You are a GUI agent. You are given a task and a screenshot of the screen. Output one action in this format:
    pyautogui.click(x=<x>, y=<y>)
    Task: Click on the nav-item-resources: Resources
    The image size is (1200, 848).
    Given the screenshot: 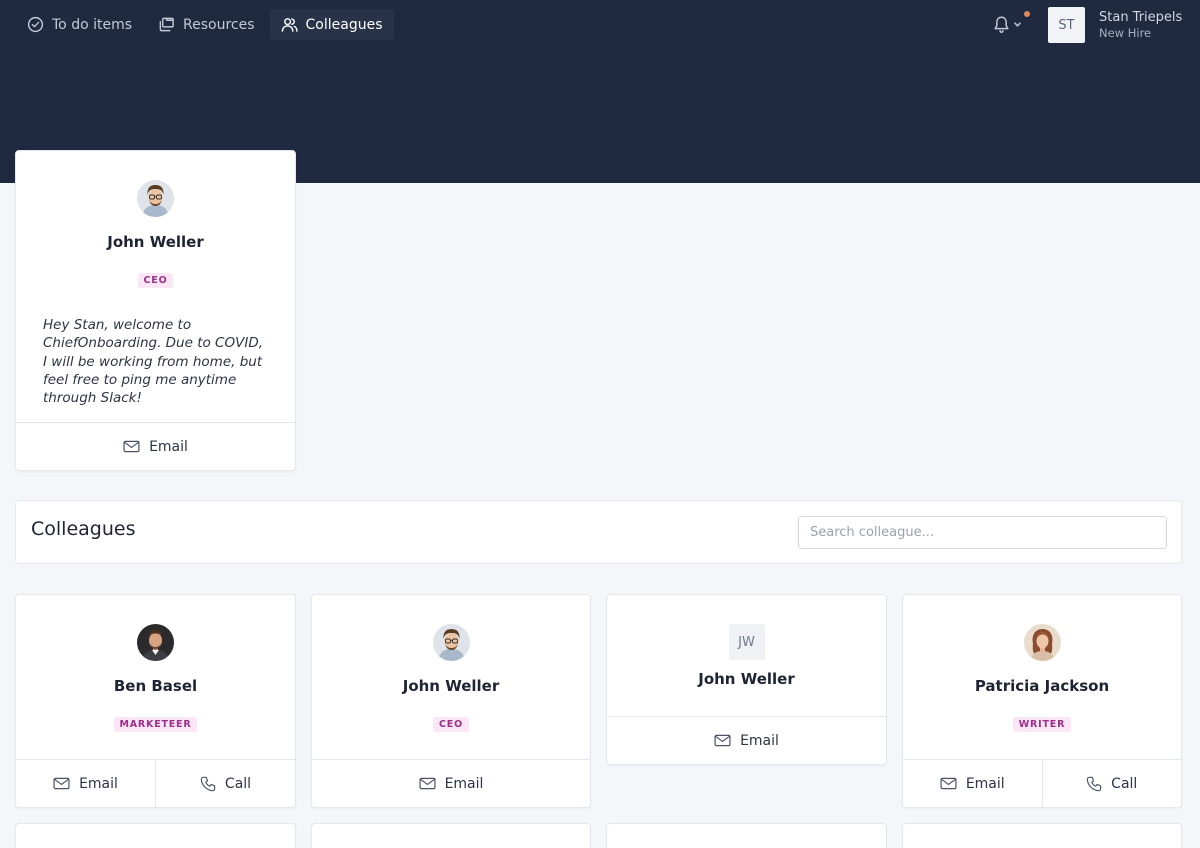 What is the action you would take?
    pyautogui.click(x=206, y=24)
    